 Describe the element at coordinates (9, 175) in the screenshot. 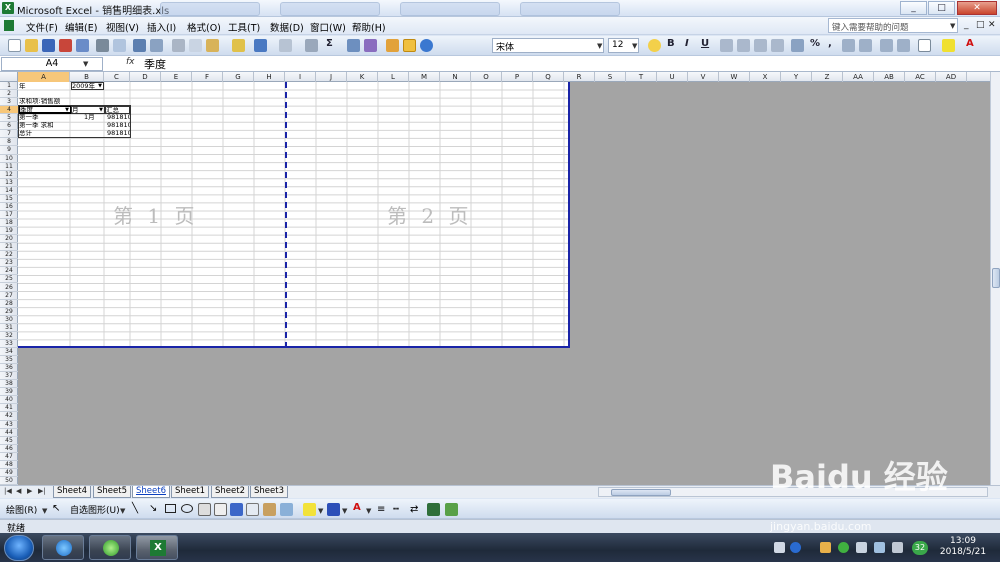

I see `row-header-12: 12` at that location.